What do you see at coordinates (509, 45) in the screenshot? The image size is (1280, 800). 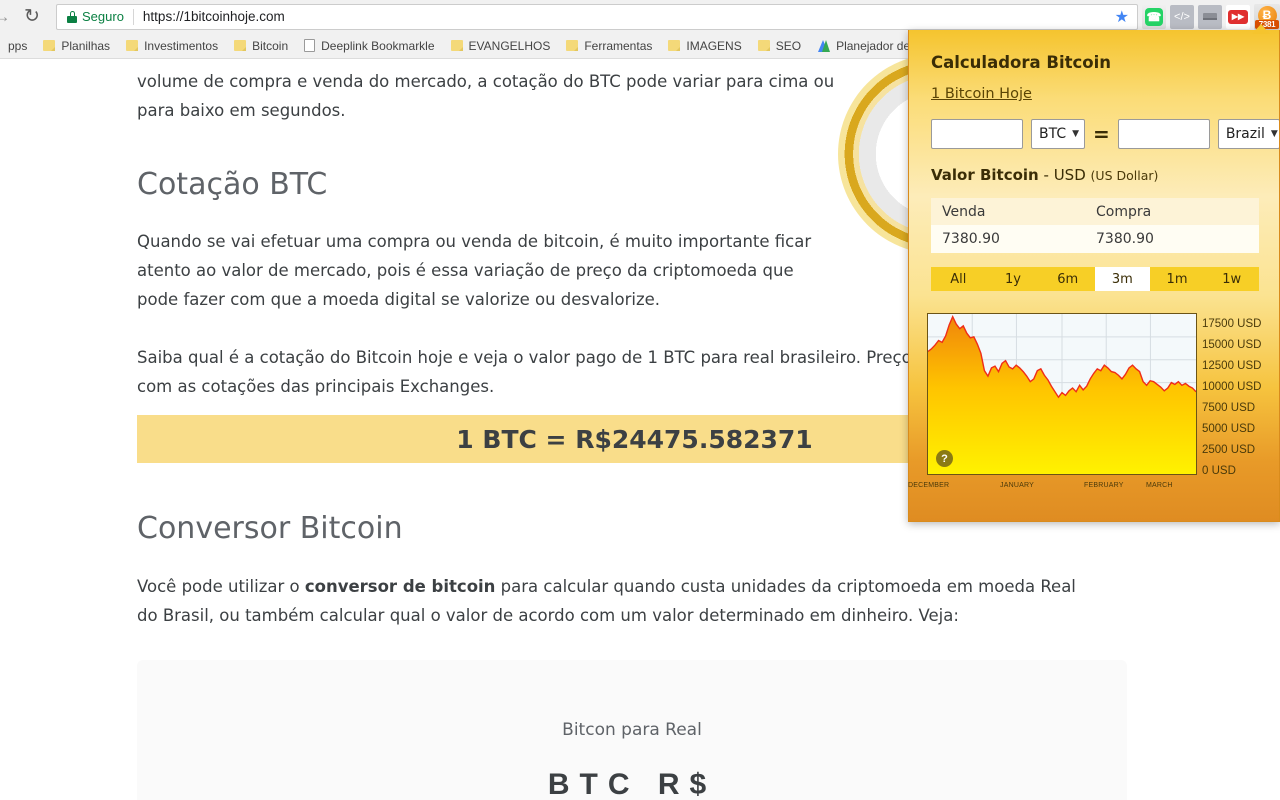 I see `bookmark-label: EVANGELHOS` at bounding box center [509, 45].